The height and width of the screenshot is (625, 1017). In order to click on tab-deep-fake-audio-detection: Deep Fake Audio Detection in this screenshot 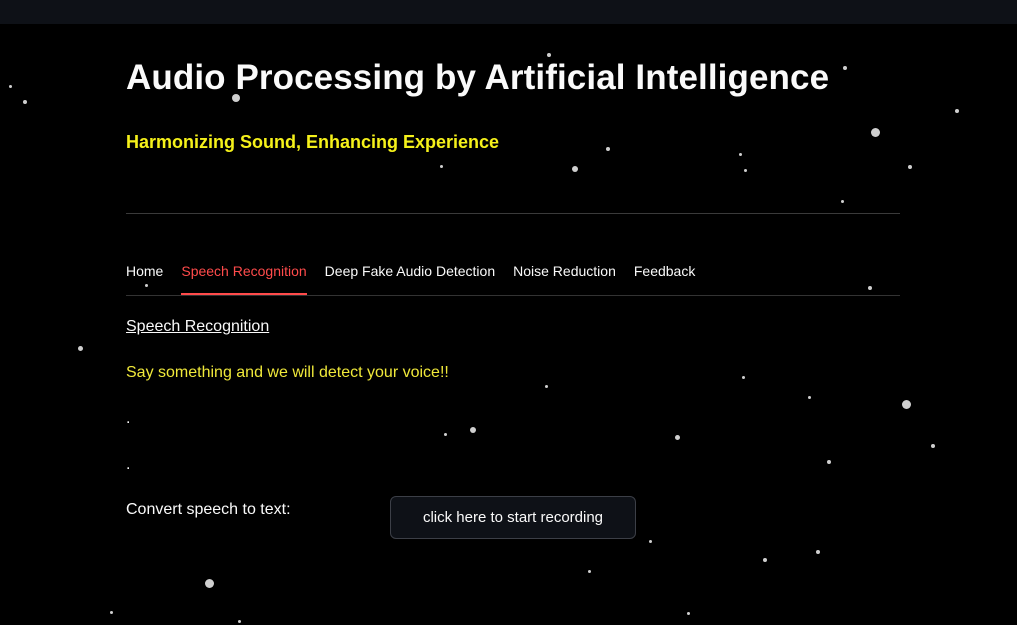, I will do `click(410, 275)`.